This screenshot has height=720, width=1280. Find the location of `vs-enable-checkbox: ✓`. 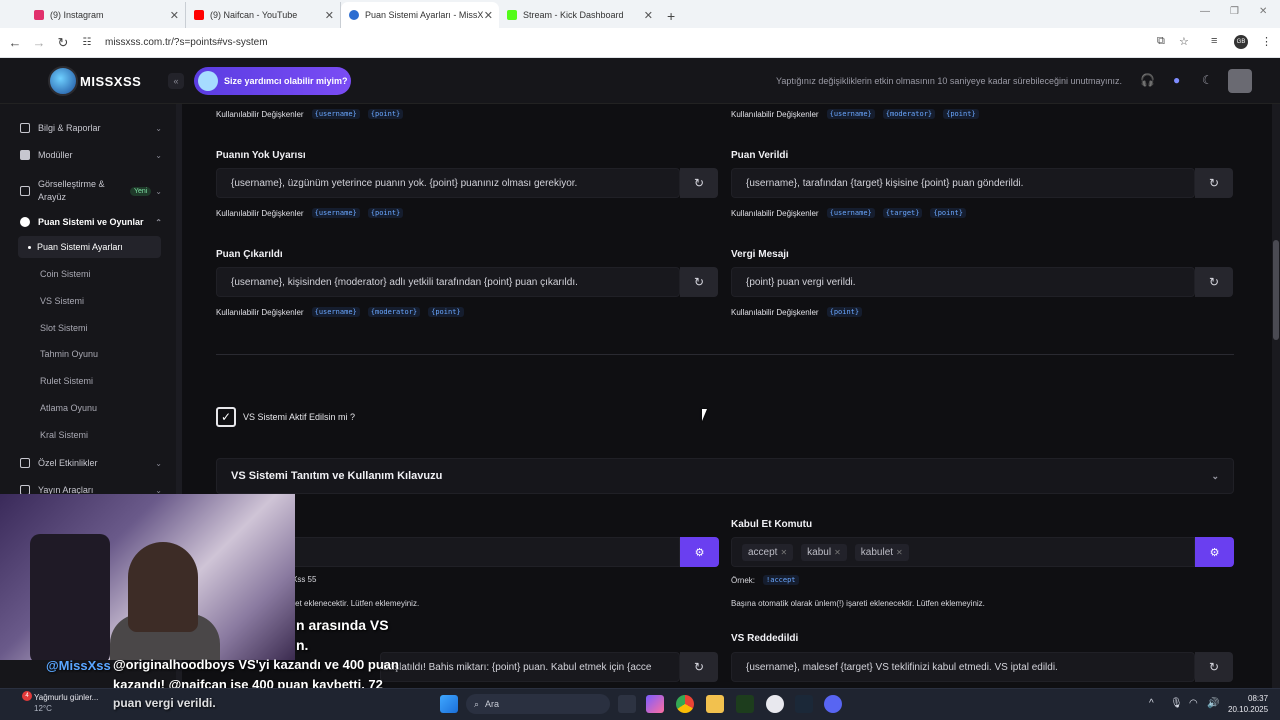

vs-enable-checkbox: ✓ is located at coordinates (226, 417).